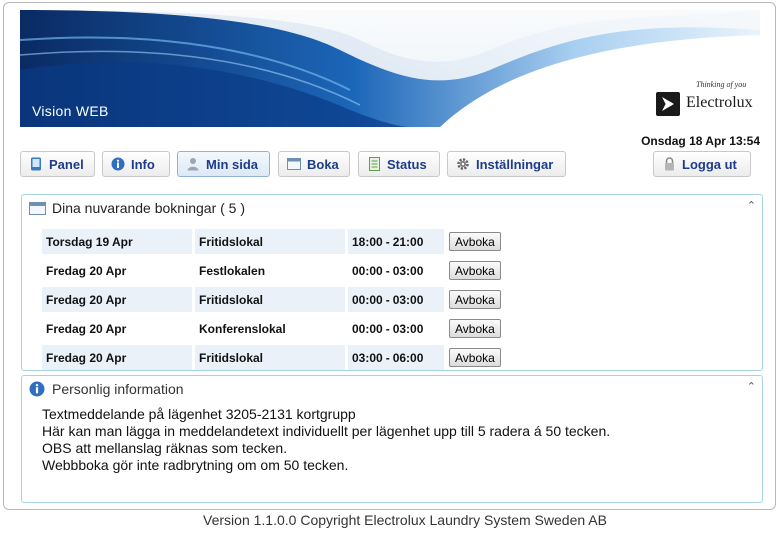 The image size is (781, 535). What do you see at coordinates (70, 111) in the screenshot?
I see `app-title: Vision WEB` at bounding box center [70, 111].